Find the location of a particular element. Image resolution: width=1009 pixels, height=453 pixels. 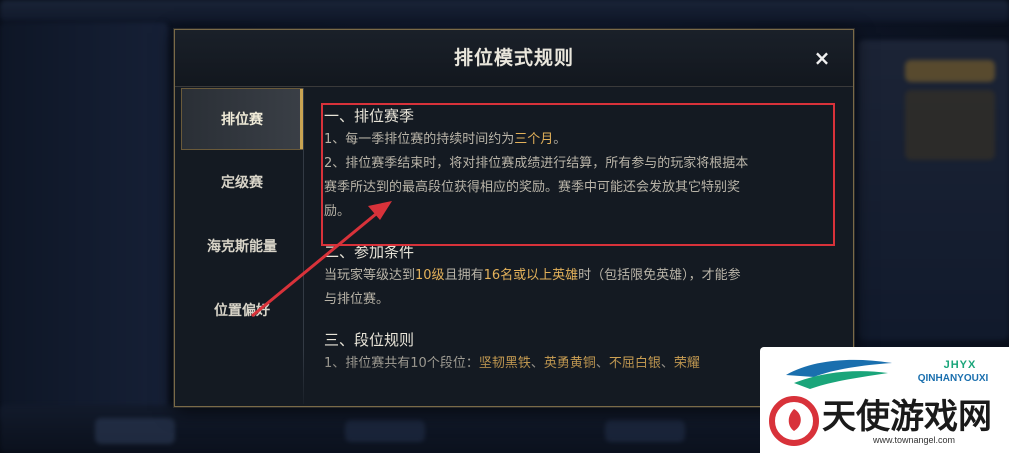

watermark-url: www.townangel.com is located at coordinates (914, 440).